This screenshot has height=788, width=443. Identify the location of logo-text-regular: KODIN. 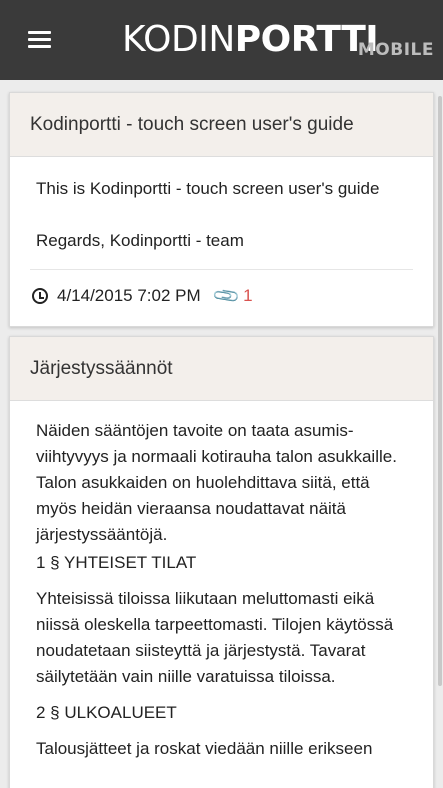
(178, 39).